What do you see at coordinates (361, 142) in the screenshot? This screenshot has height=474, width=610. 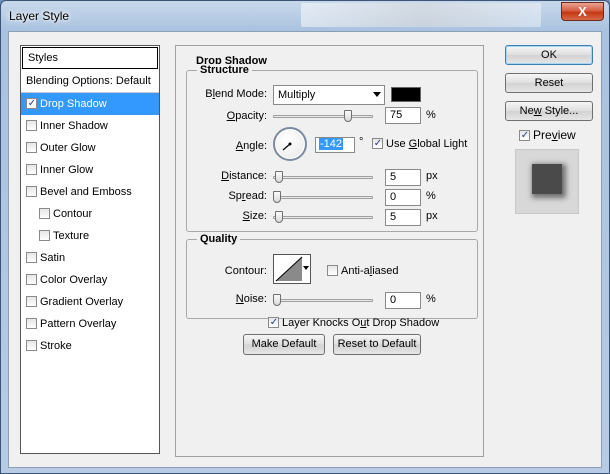 I see `degree-symbol: °` at bounding box center [361, 142].